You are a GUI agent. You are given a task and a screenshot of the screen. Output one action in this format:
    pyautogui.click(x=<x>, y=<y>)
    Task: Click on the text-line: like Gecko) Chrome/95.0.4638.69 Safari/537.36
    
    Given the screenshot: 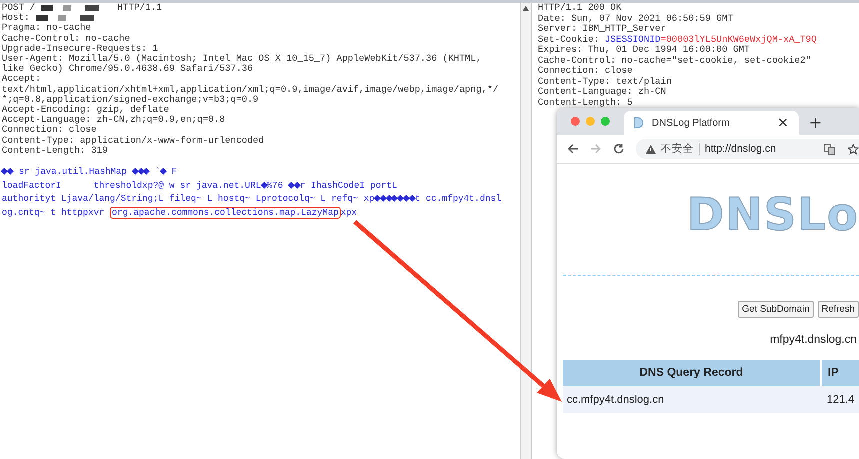 What is the action you would take?
    pyautogui.click(x=128, y=68)
    